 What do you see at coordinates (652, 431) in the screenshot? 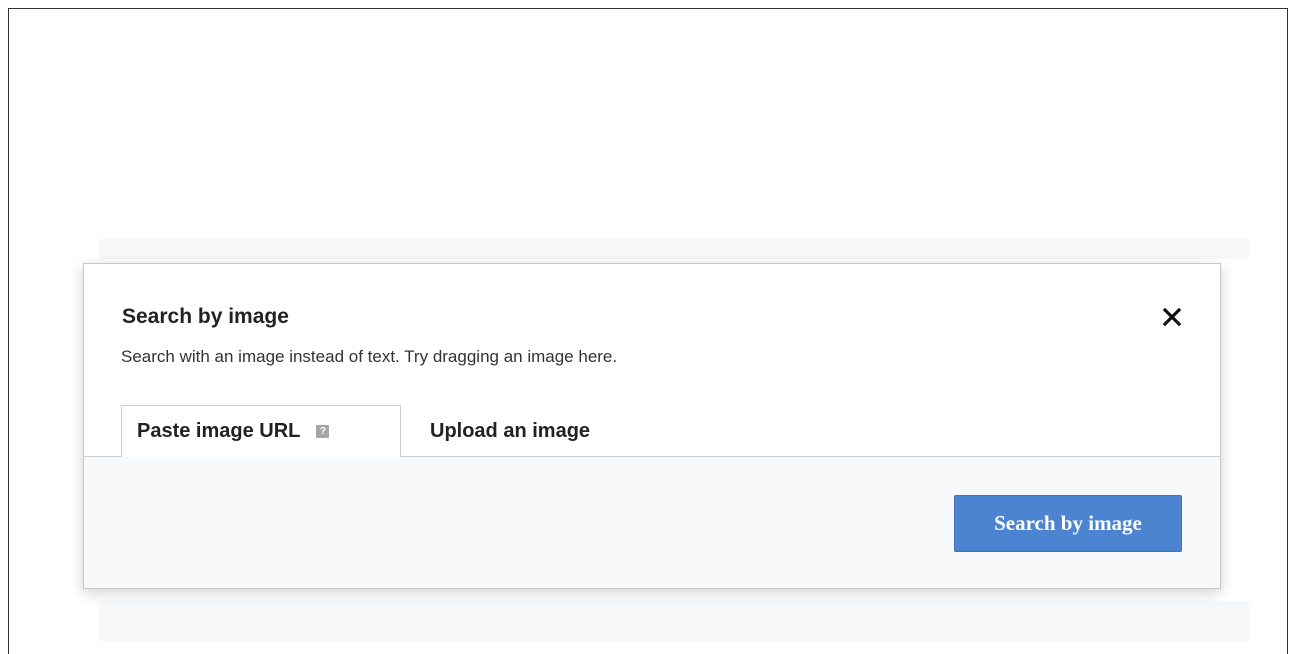
I see `tab-bar: Paste image URL ? Upload an image` at bounding box center [652, 431].